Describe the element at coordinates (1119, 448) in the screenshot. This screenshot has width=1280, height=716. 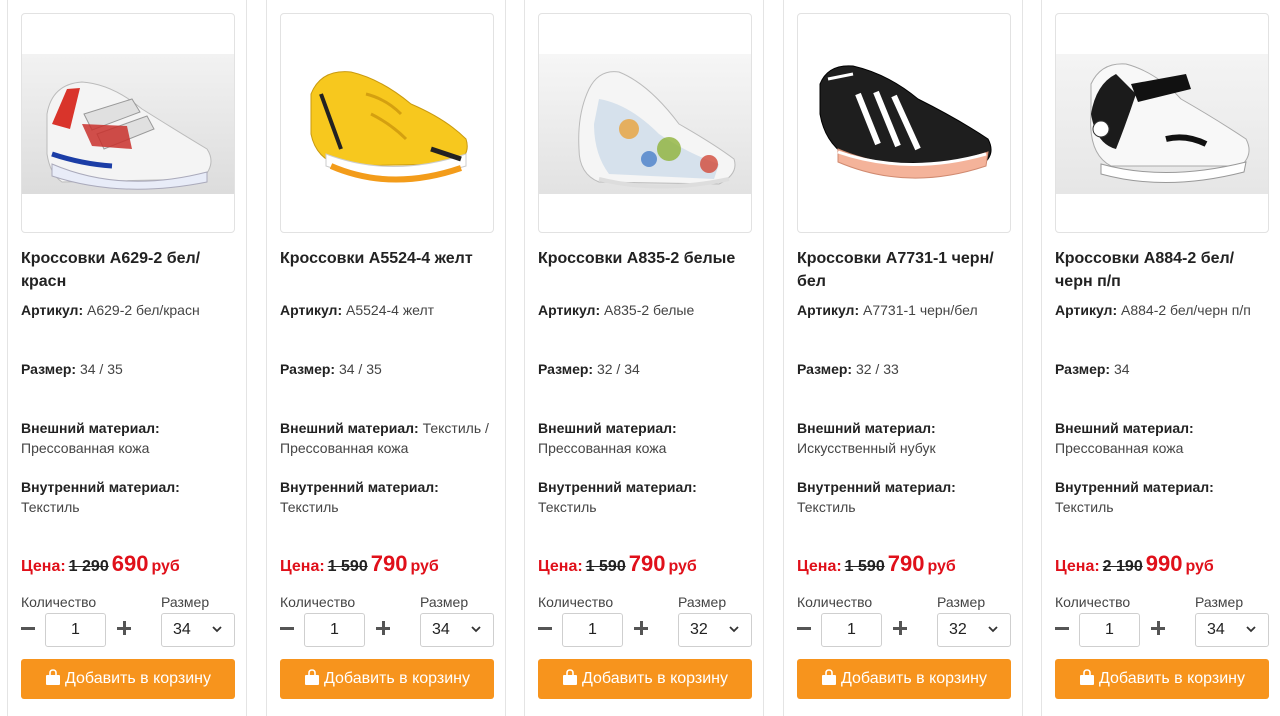
I see `outer-material-value: Прессованная кожа` at that location.